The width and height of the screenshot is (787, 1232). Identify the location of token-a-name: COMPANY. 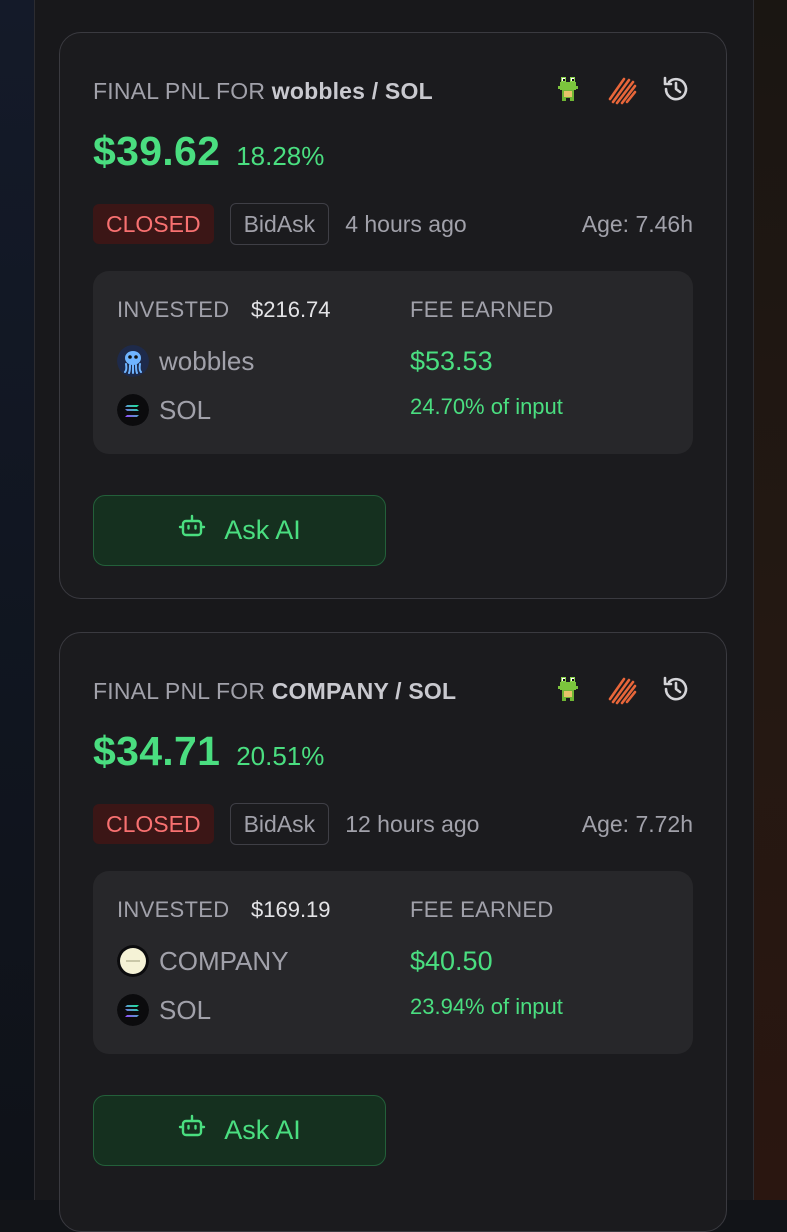
(224, 960).